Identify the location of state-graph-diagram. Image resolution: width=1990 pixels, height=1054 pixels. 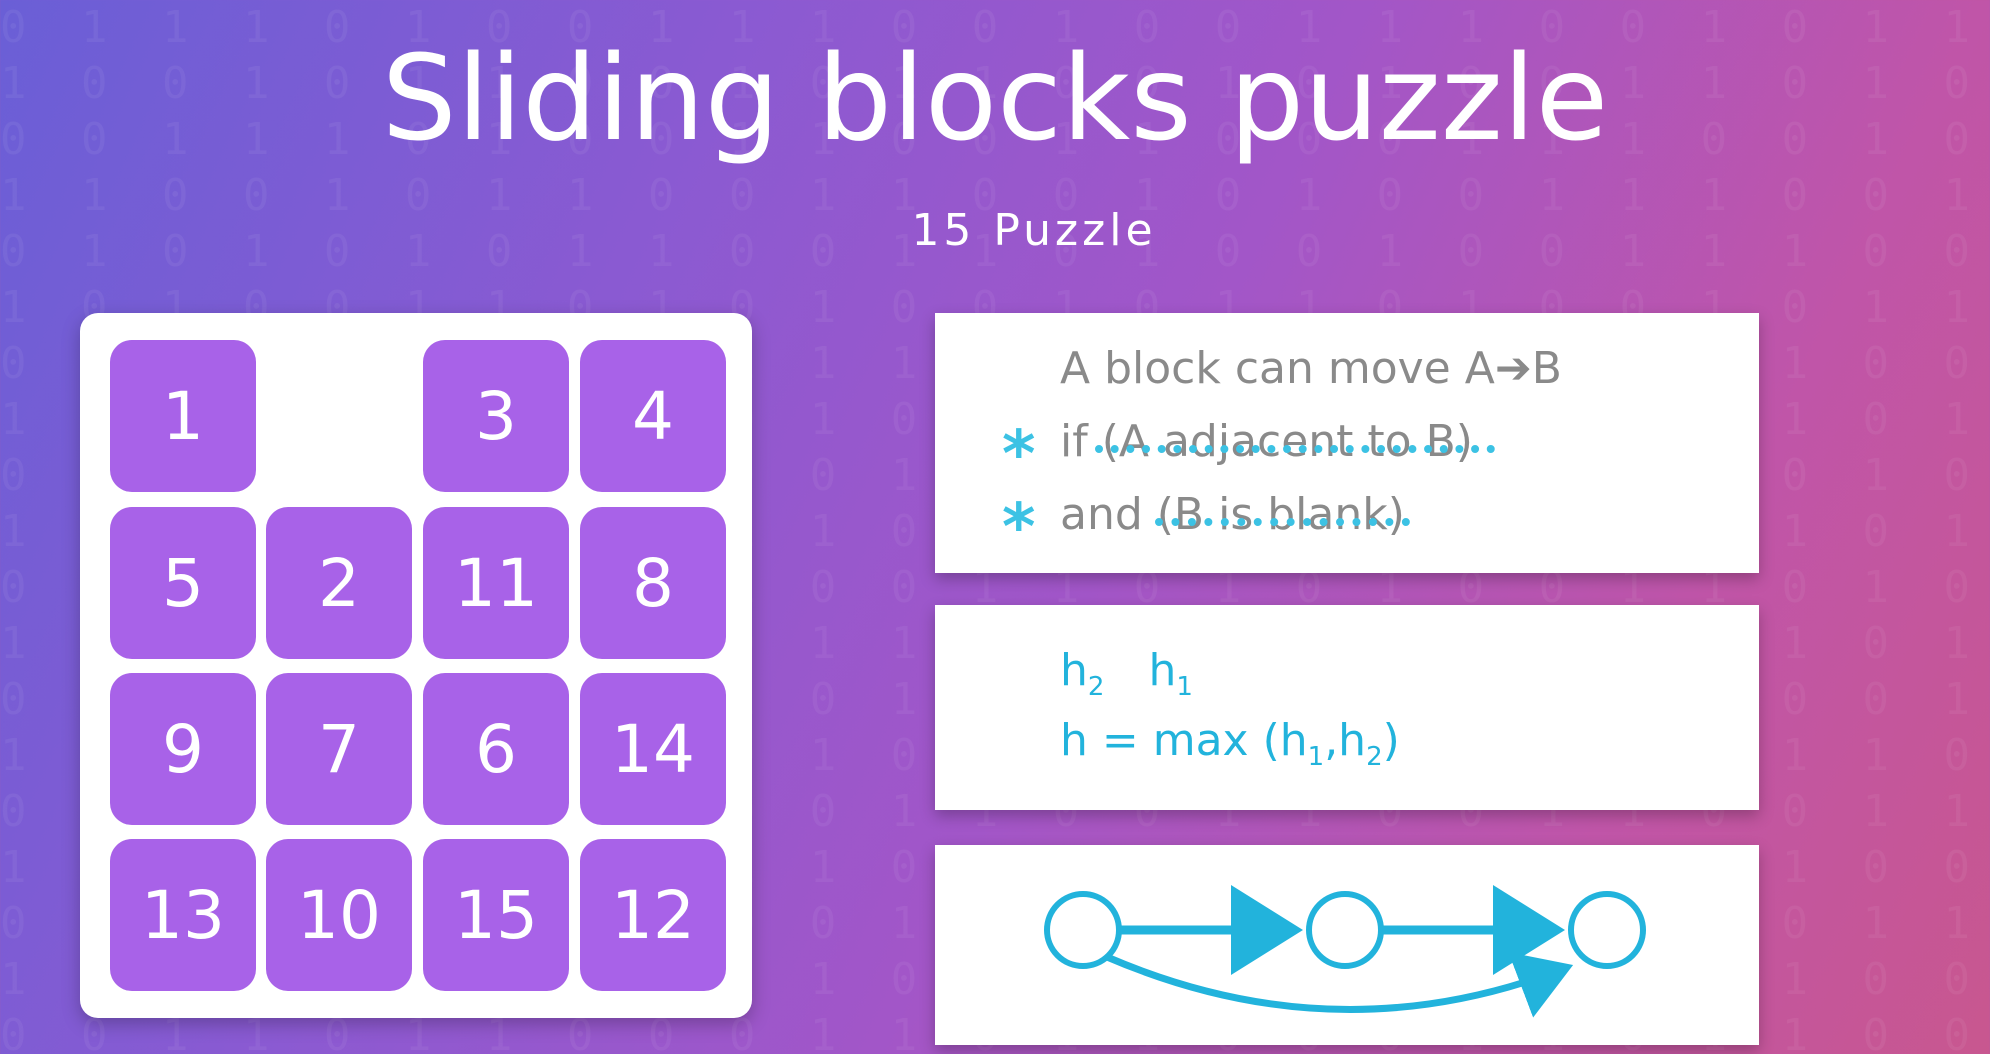
(1345, 951).